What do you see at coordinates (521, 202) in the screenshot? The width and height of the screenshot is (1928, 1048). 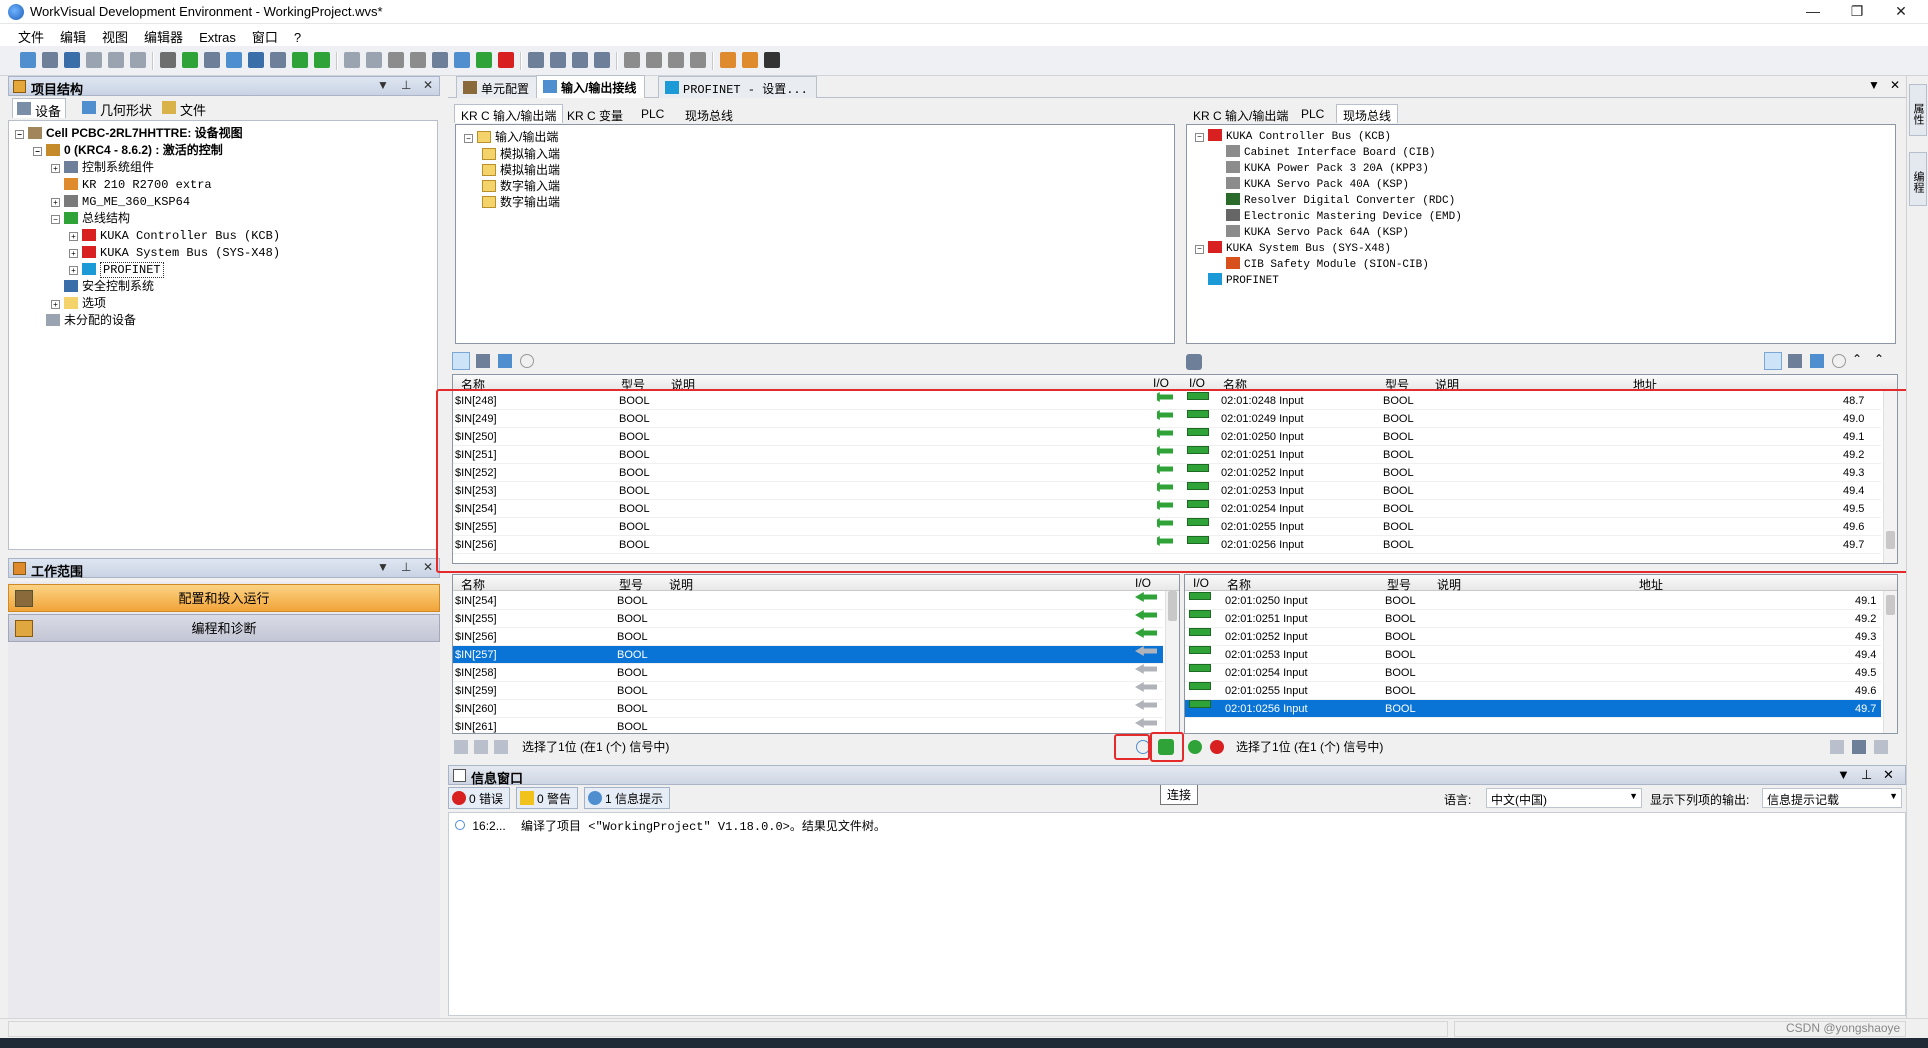 I see `io-tree-item: 数字输出端` at bounding box center [521, 202].